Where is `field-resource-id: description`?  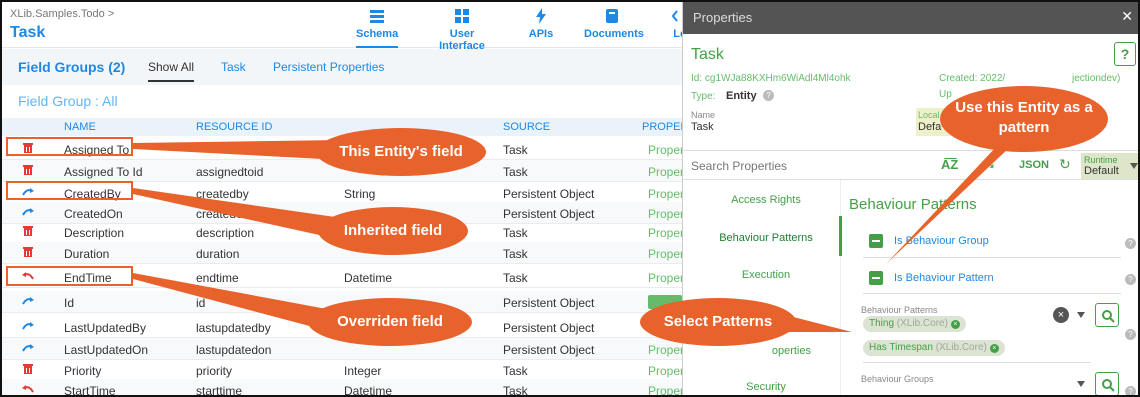
field-resource-id: description is located at coordinates (225, 233).